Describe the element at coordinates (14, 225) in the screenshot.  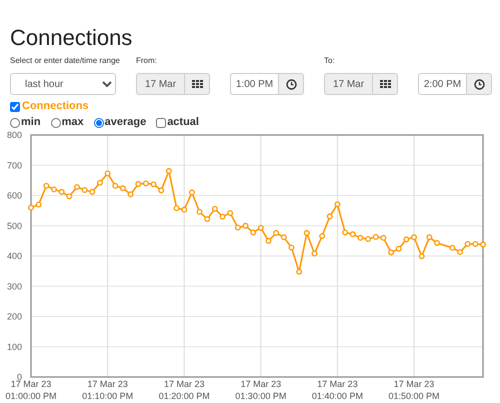
I see `y-tick-label: 500` at that location.